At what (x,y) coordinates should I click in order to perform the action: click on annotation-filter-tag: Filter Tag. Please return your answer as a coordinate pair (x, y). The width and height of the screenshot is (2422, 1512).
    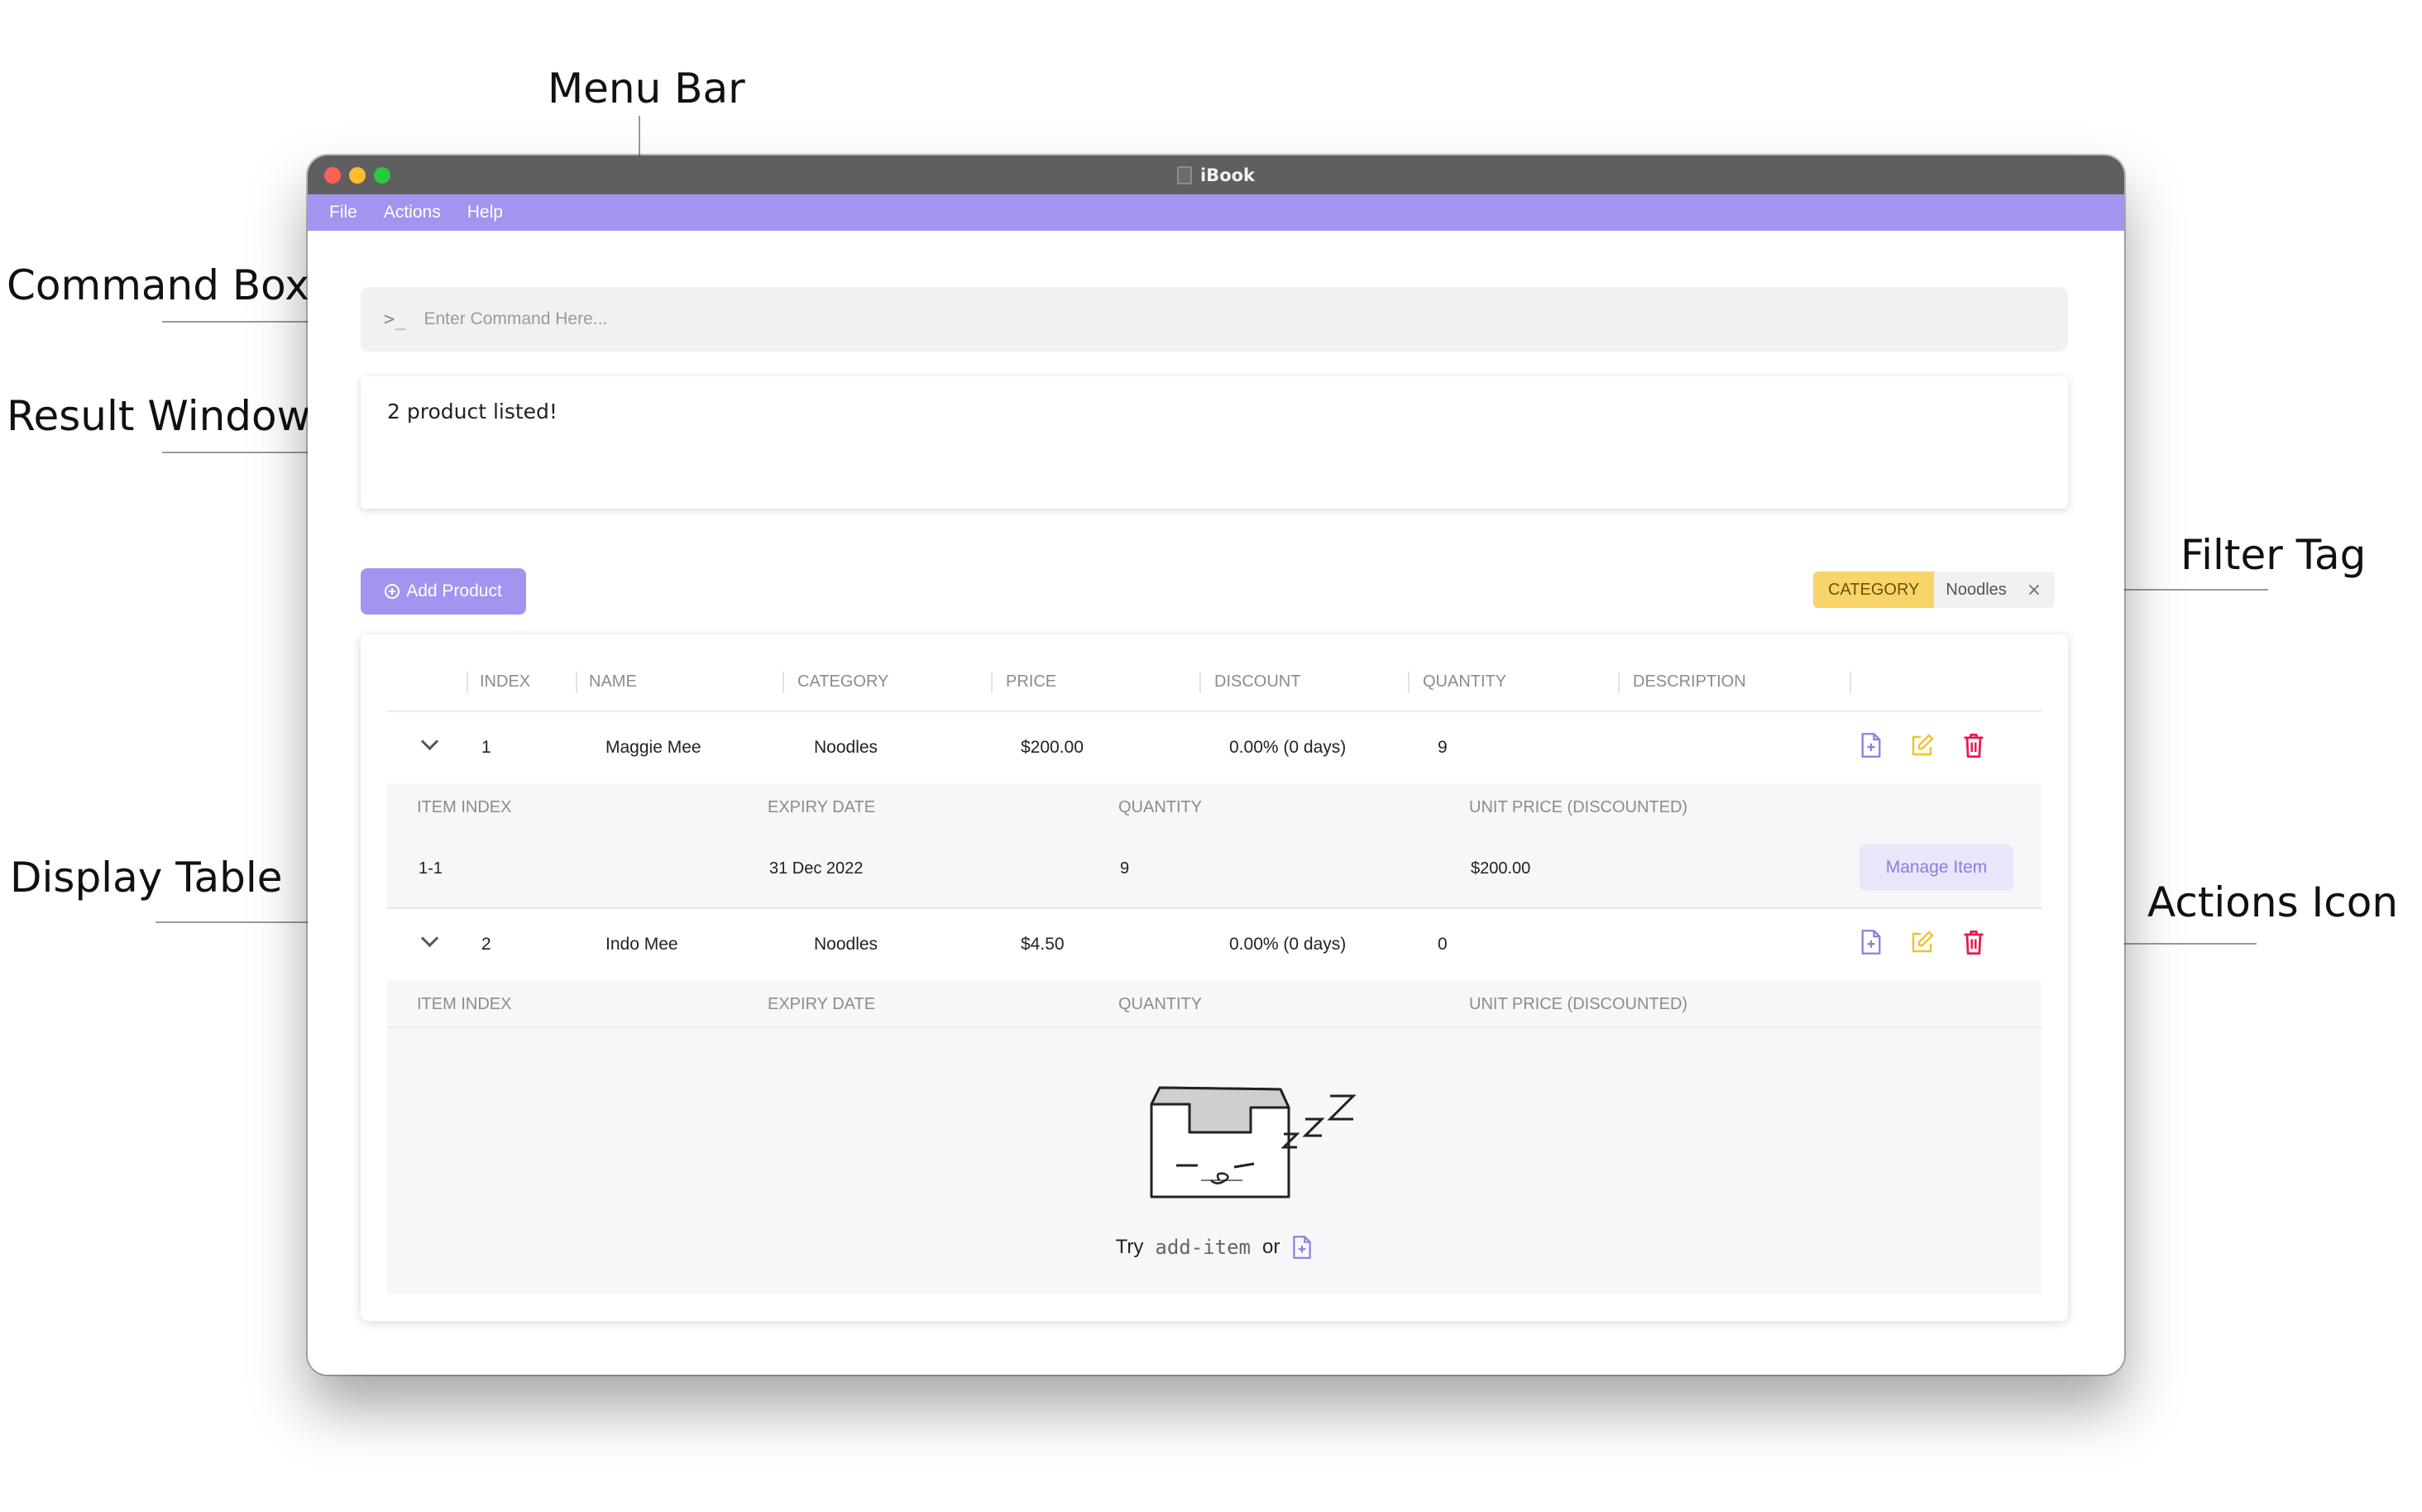
    Looking at the image, I should click on (2273, 555).